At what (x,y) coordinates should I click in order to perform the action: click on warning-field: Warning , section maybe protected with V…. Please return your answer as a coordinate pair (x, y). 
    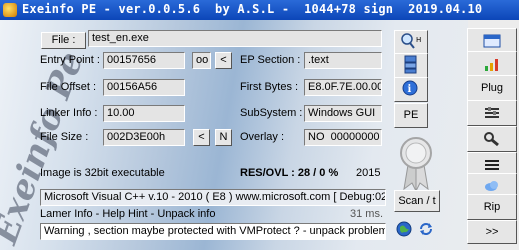
    Looking at the image, I should click on (213, 231).